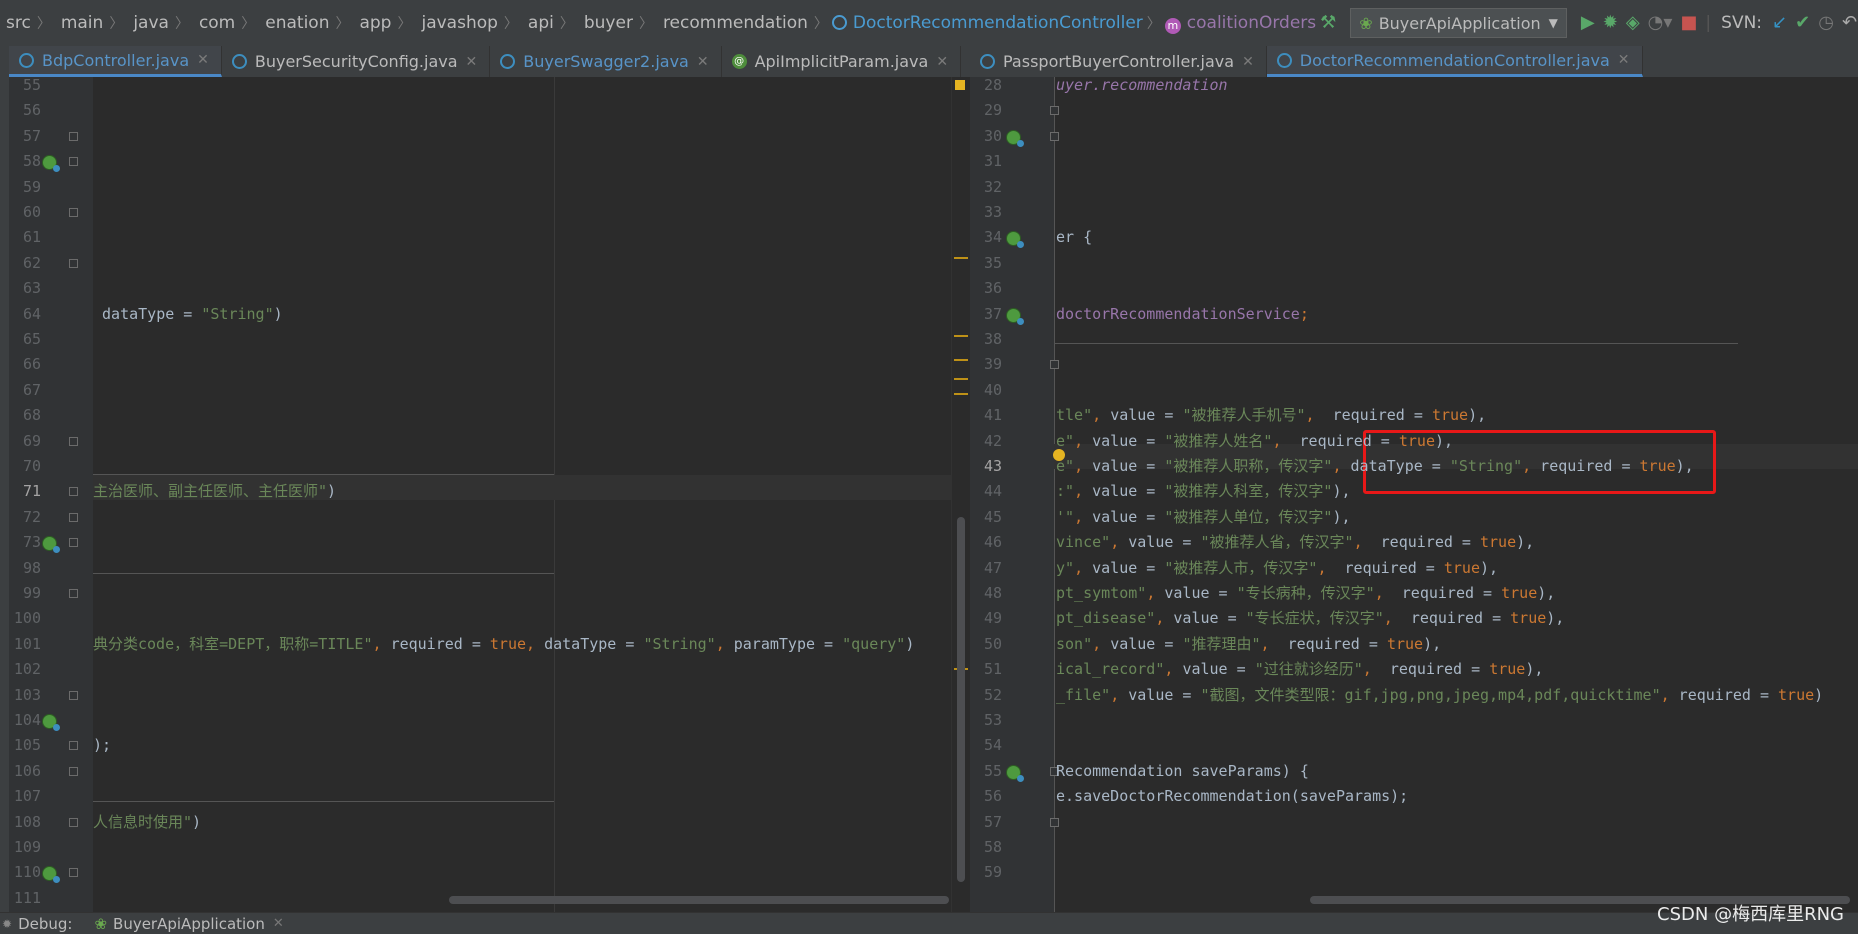  I want to click on vertical-scrollbar, so click(961, 699).